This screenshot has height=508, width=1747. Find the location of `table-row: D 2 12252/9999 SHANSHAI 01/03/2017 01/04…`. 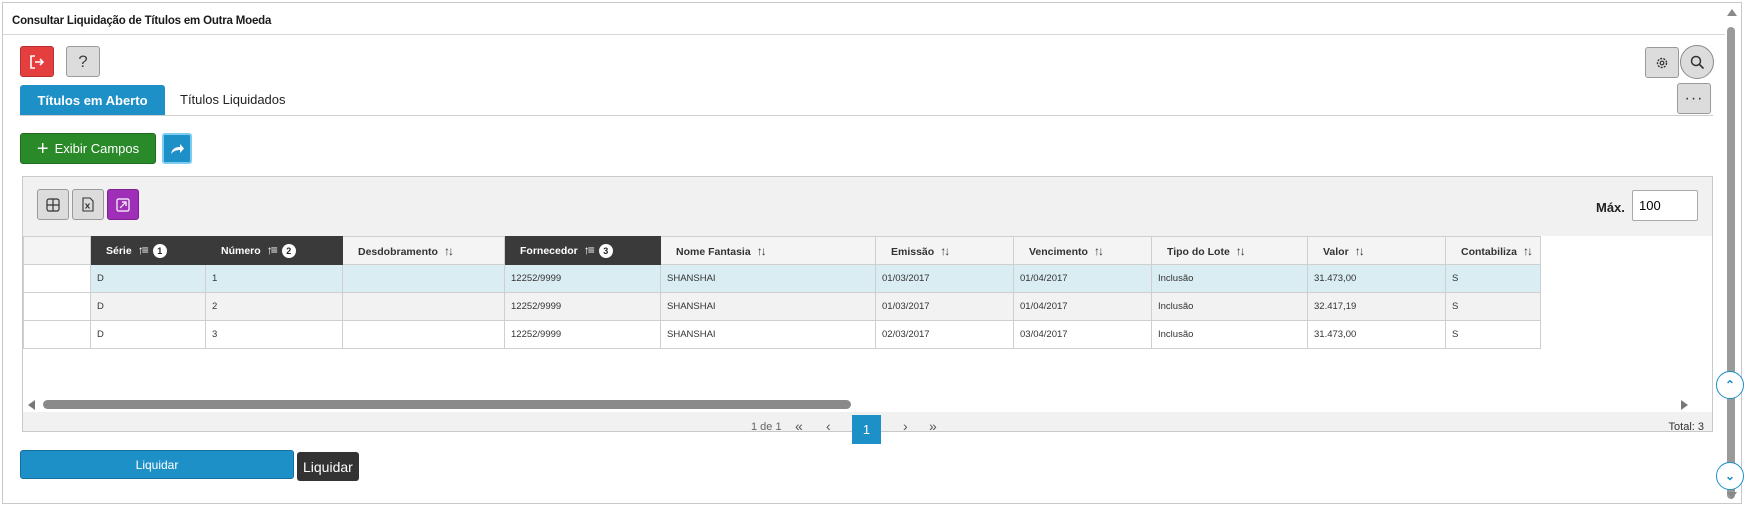

table-row: D 2 12252/9999 SHANSHAI 01/03/2017 01/04… is located at coordinates (782, 306).